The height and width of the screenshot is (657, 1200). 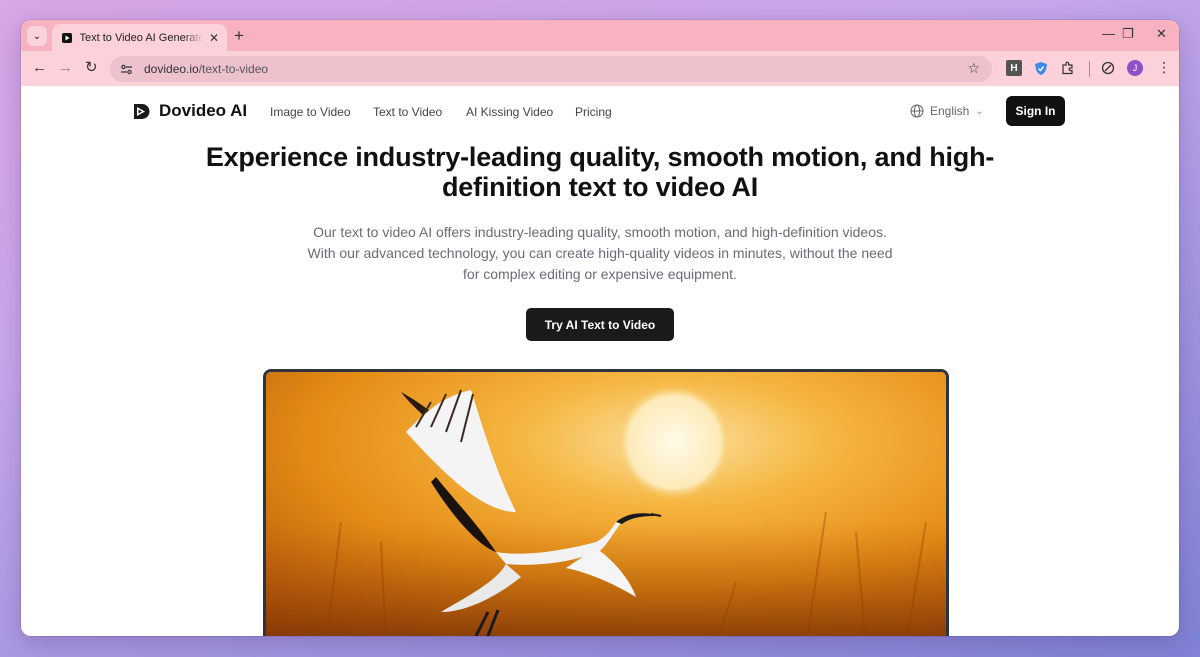 I want to click on language-selector: English ⌄, so click(x=947, y=111).